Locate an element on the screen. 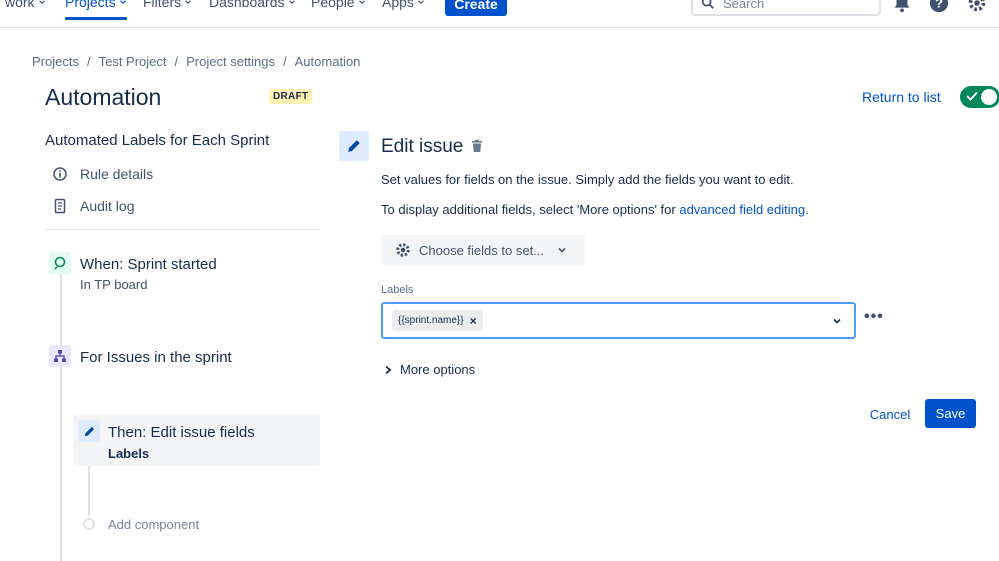  step-action-subtitle: Labels is located at coordinates (129, 453).